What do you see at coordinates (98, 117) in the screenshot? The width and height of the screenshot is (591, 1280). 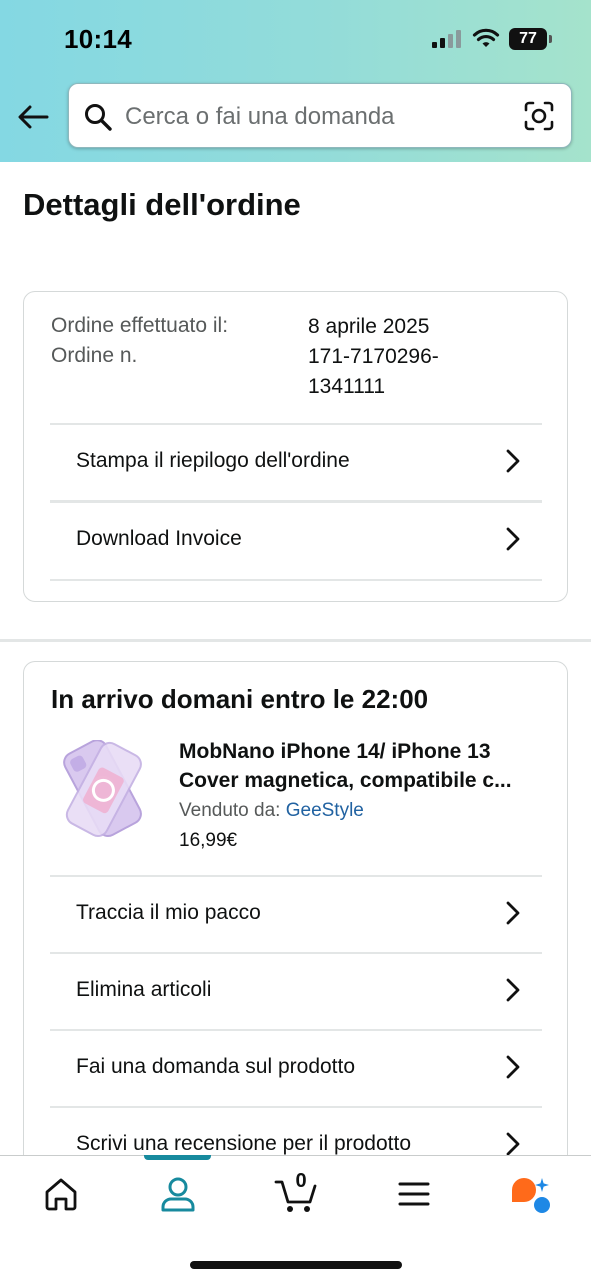 I see `search-icon` at bounding box center [98, 117].